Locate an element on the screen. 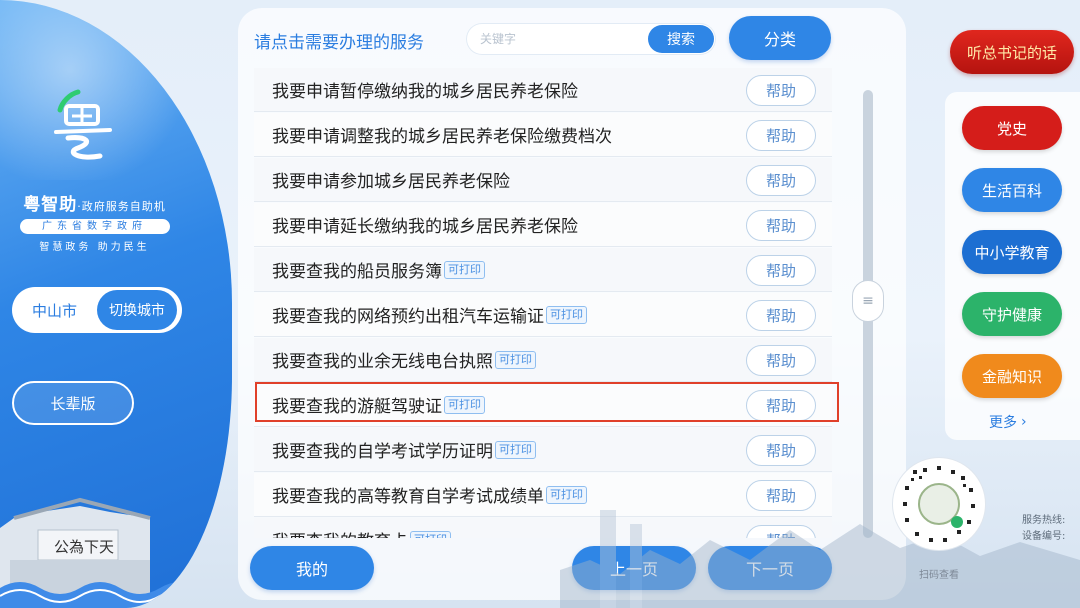 This screenshot has height=608, width=1080. service-row: 我要查我的网络预约出租汽车运输证 可打印 帮助 is located at coordinates (543, 315).